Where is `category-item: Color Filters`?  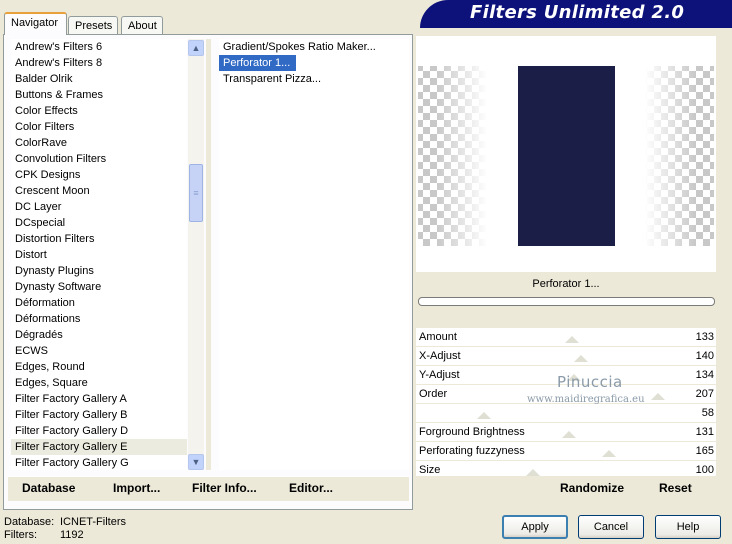 category-item: Color Filters is located at coordinates (99, 127).